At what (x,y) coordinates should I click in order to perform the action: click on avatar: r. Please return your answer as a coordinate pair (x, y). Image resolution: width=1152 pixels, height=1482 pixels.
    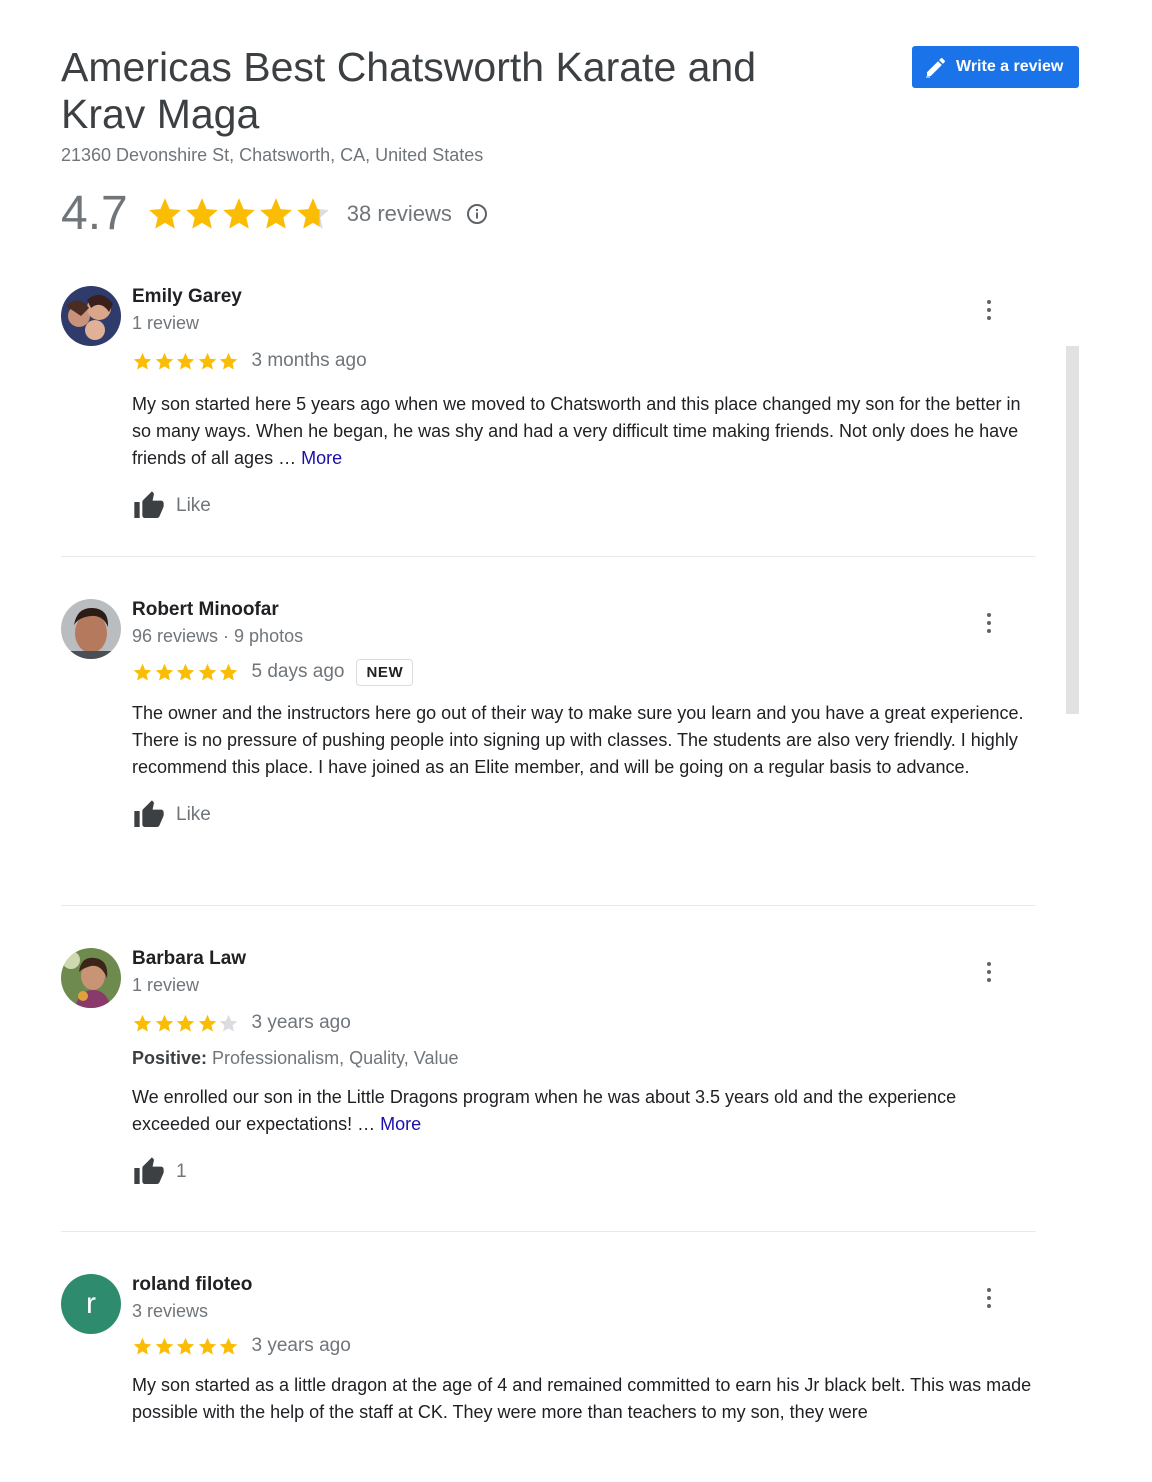
    Looking at the image, I should click on (91, 1304).